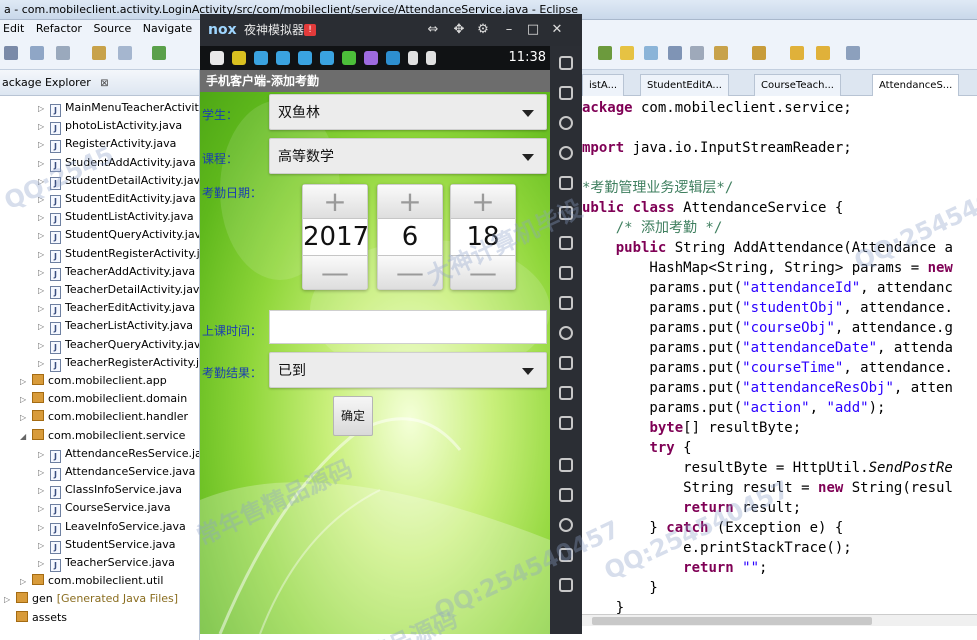  Describe the element at coordinates (823, 53) in the screenshot. I see `toolbar-forward-icon` at that location.